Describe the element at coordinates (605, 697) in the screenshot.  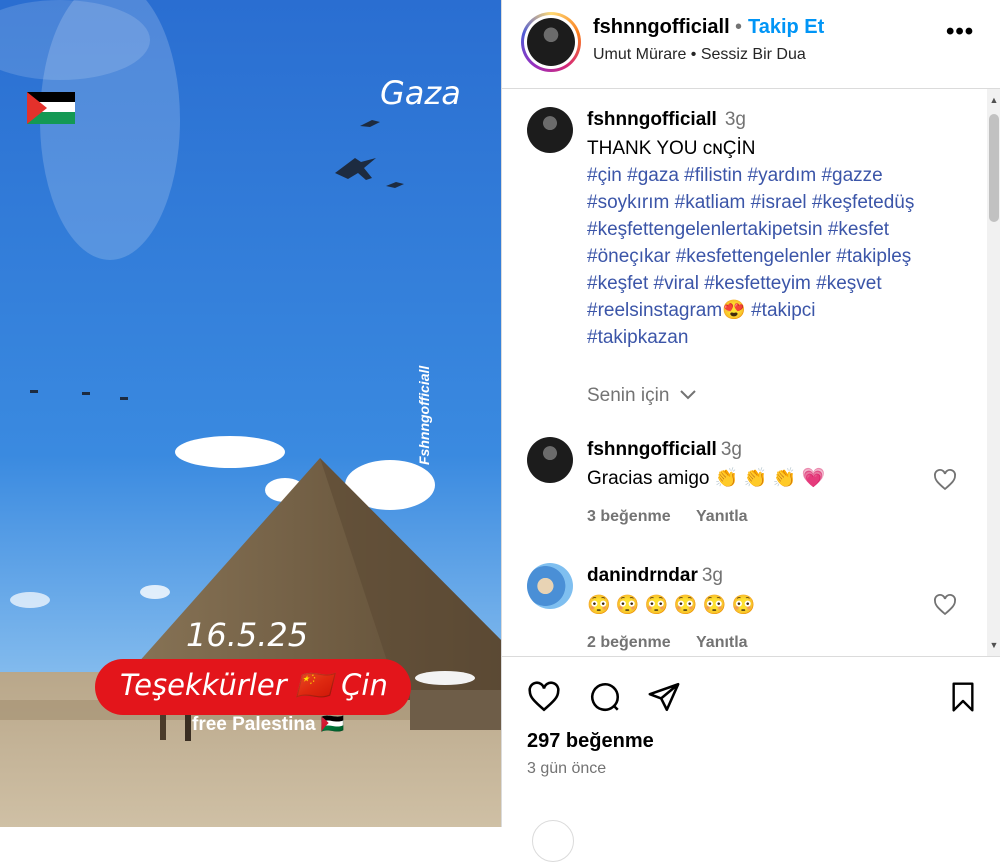
I see `comment-bubble-icon` at that location.